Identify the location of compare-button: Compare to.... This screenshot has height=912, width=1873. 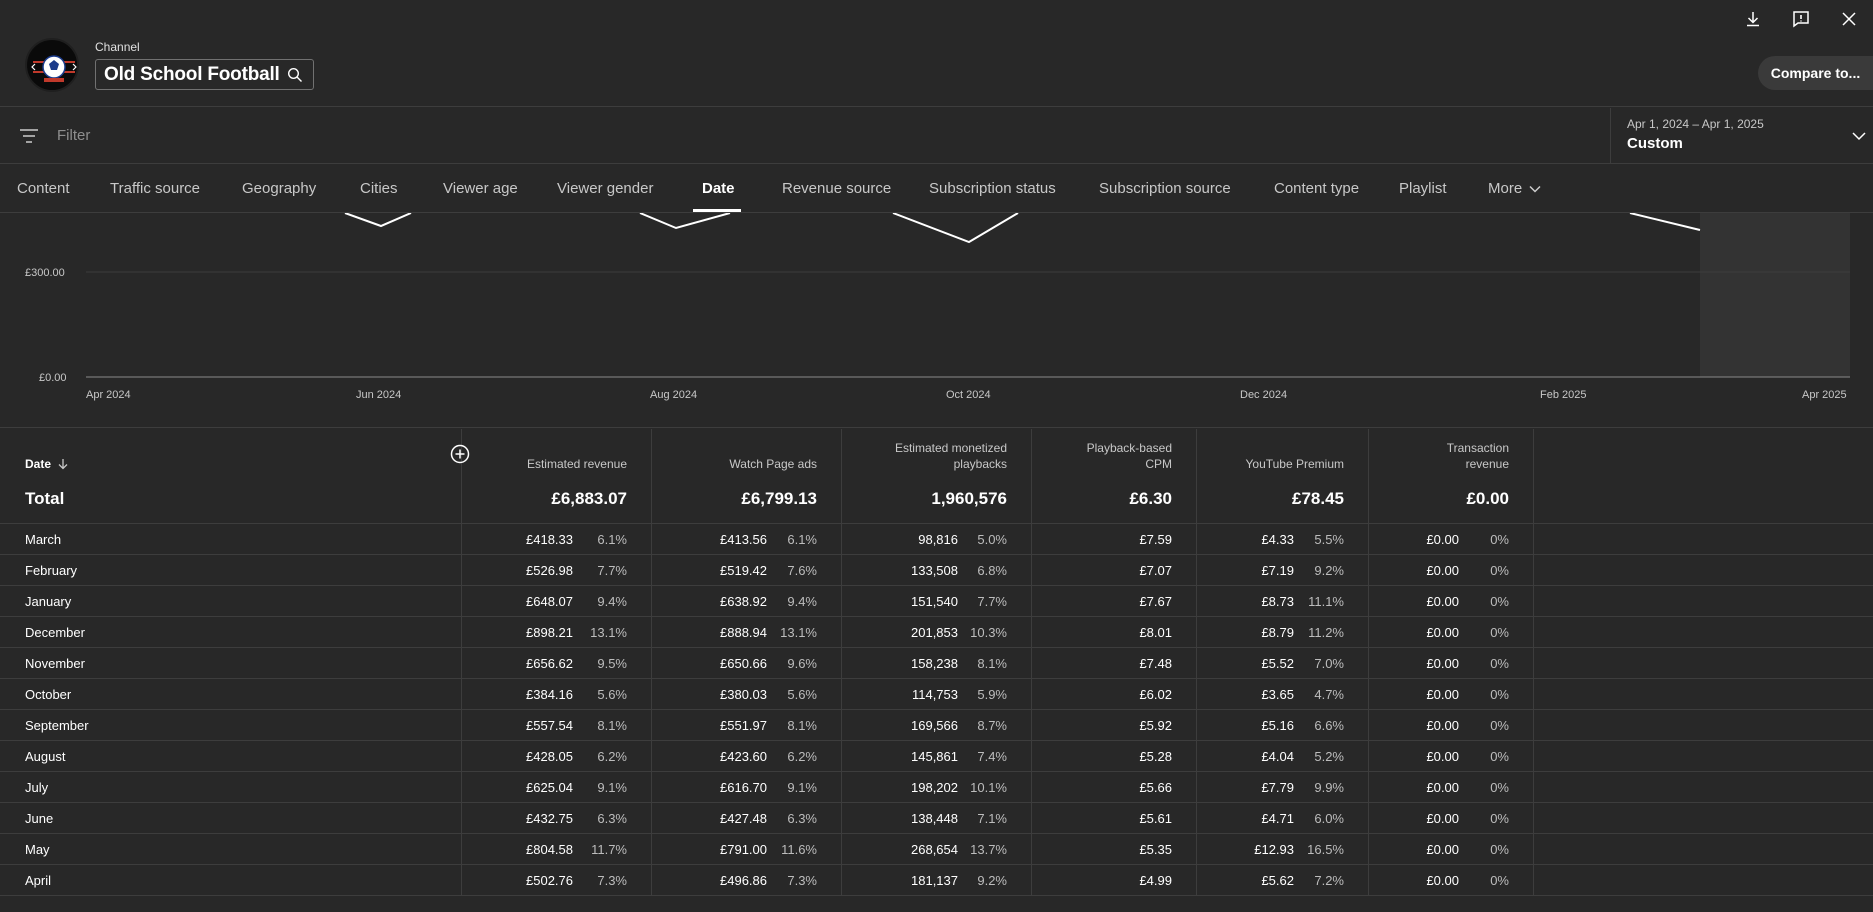
(1815, 73).